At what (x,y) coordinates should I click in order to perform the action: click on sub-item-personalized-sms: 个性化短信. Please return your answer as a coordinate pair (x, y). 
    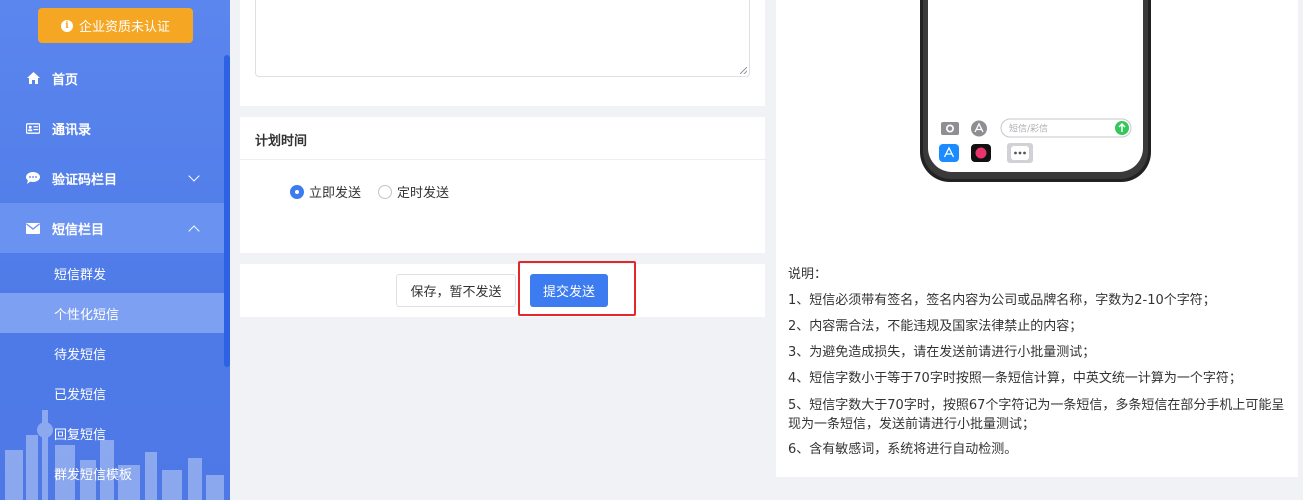
    Looking at the image, I should click on (112, 313).